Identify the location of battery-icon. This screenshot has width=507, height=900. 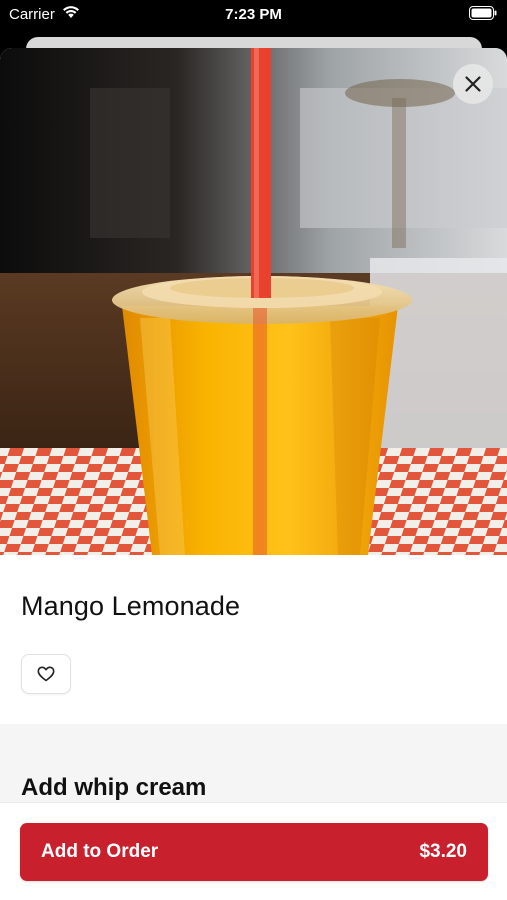
(483, 15).